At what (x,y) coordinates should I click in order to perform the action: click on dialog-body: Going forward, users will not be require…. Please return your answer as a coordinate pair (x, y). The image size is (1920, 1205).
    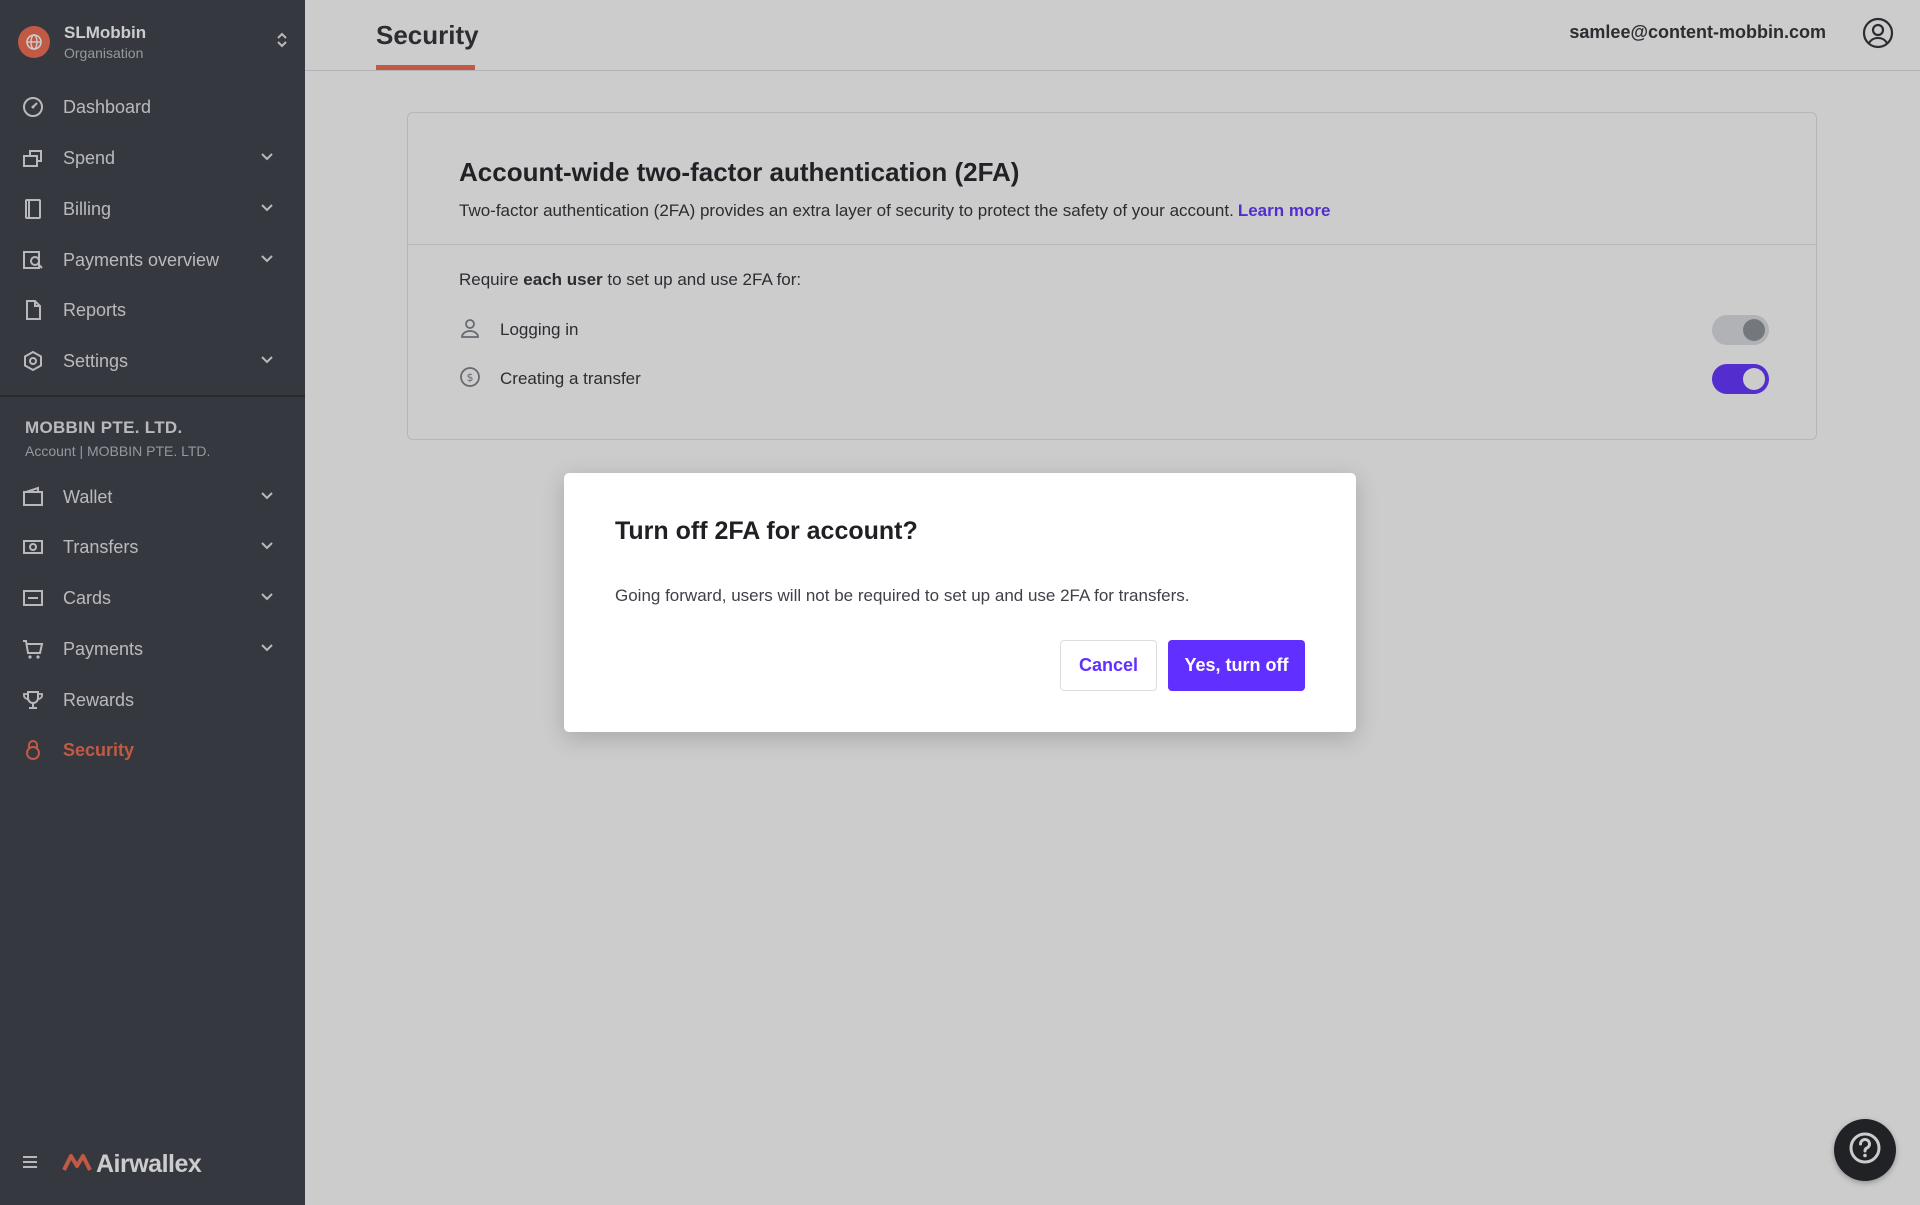
    Looking at the image, I should click on (902, 595).